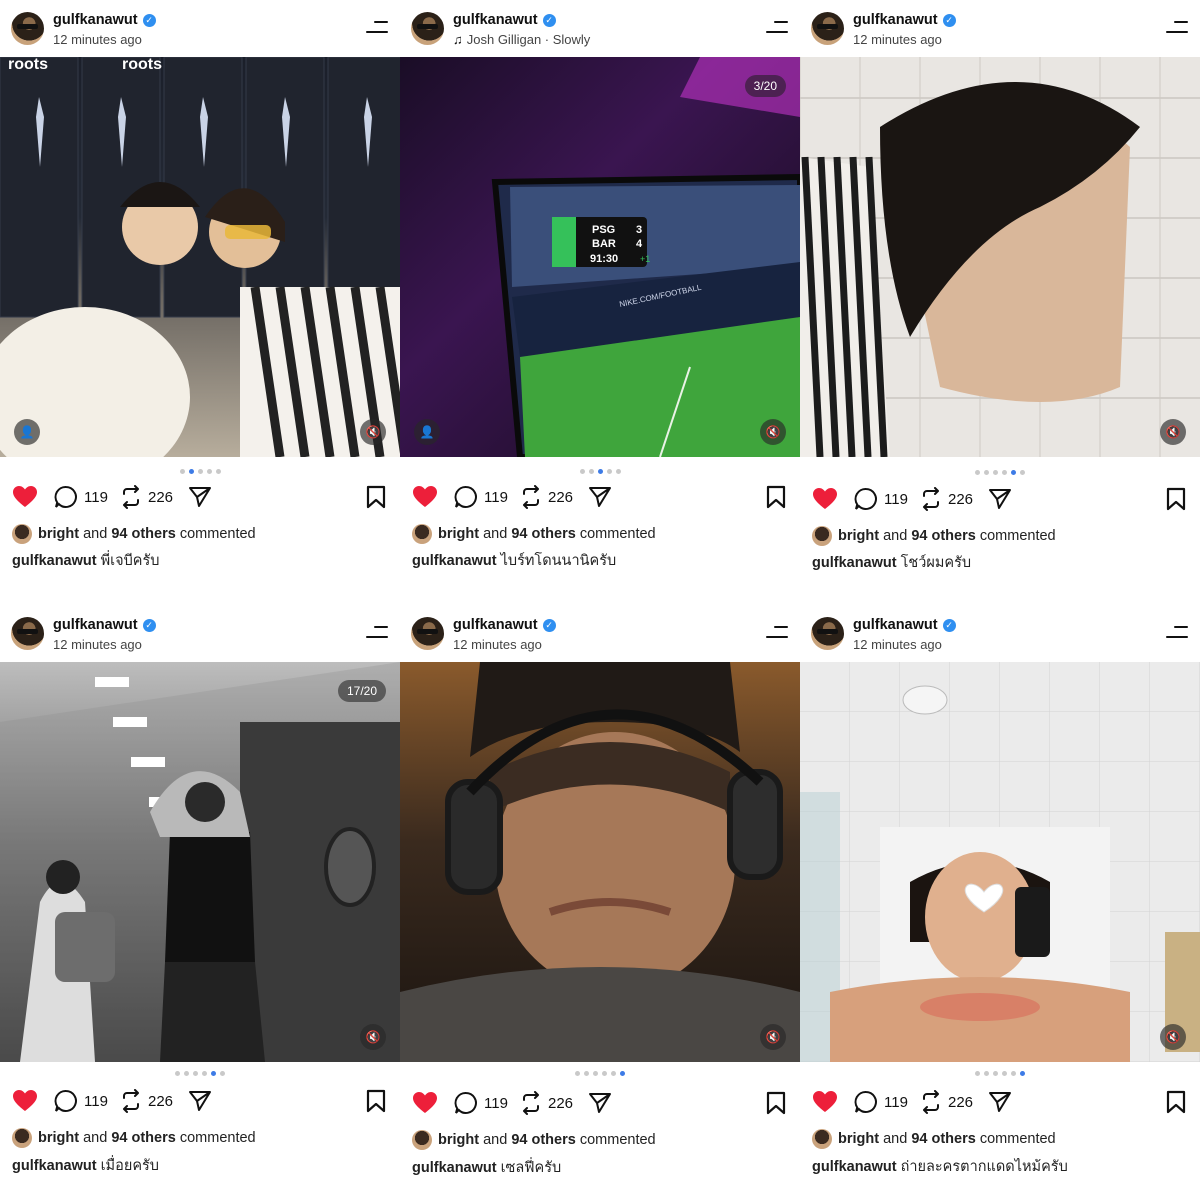  I want to click on subline-text: Josh Gilligan · Slowly, so click(529, 39).